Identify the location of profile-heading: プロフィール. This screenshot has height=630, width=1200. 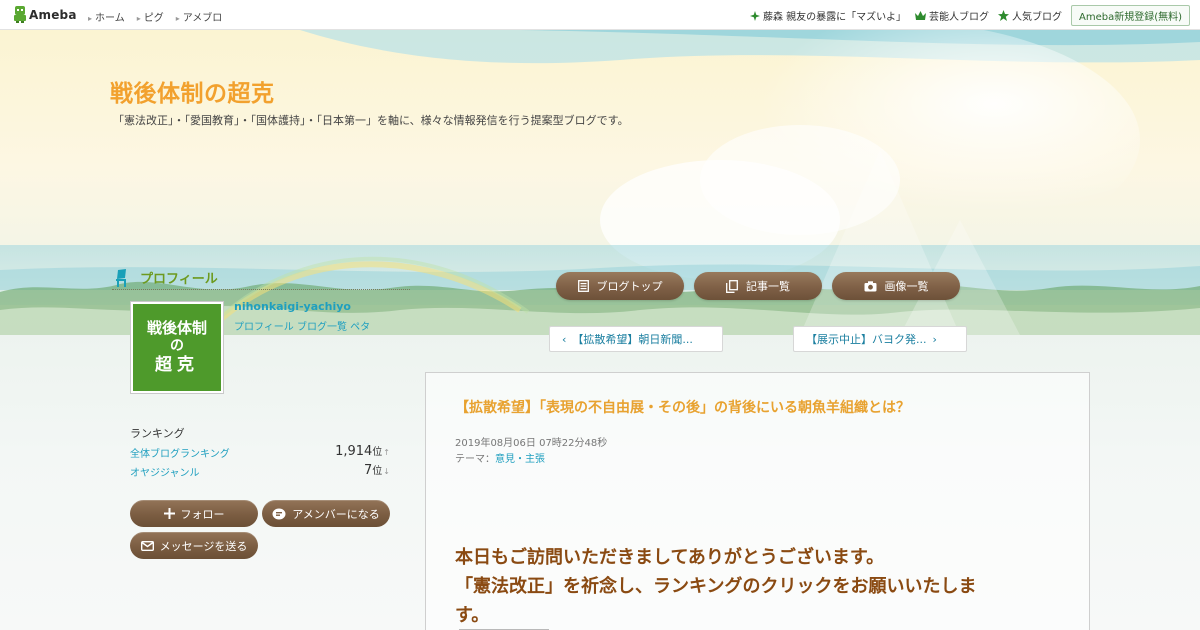
(261, 278).